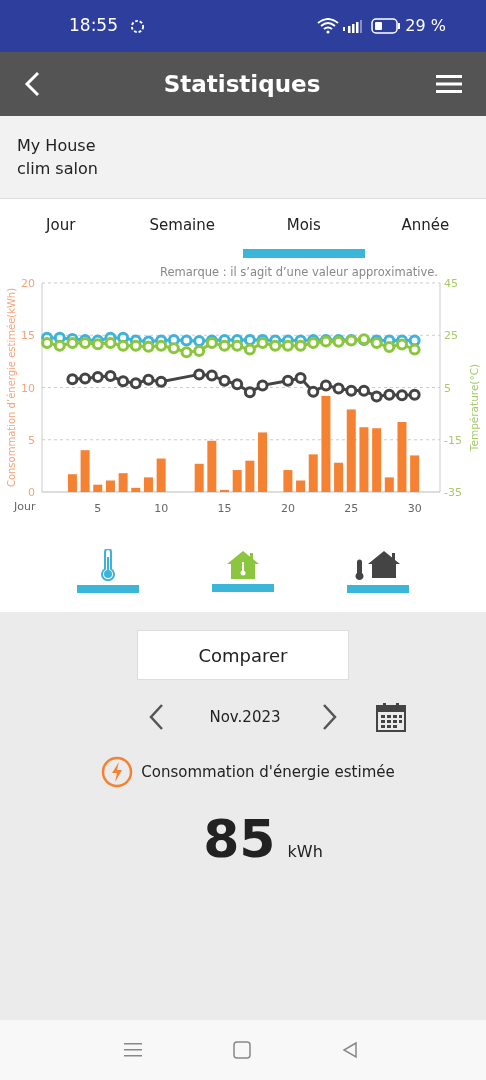 Image resolution: width=486 pixels, height=1080 pixels. Describe the element at coordinates (242, 84) in the screenshot. I see `page-title: Statistiques` at that location.